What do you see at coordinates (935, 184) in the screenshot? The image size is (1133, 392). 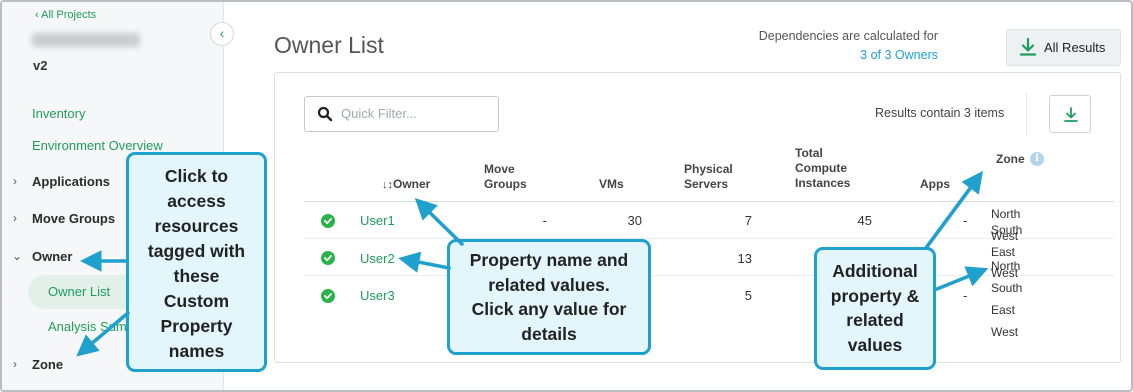 I see `column-header-apps: Apps` at bounding box center [935, 184].